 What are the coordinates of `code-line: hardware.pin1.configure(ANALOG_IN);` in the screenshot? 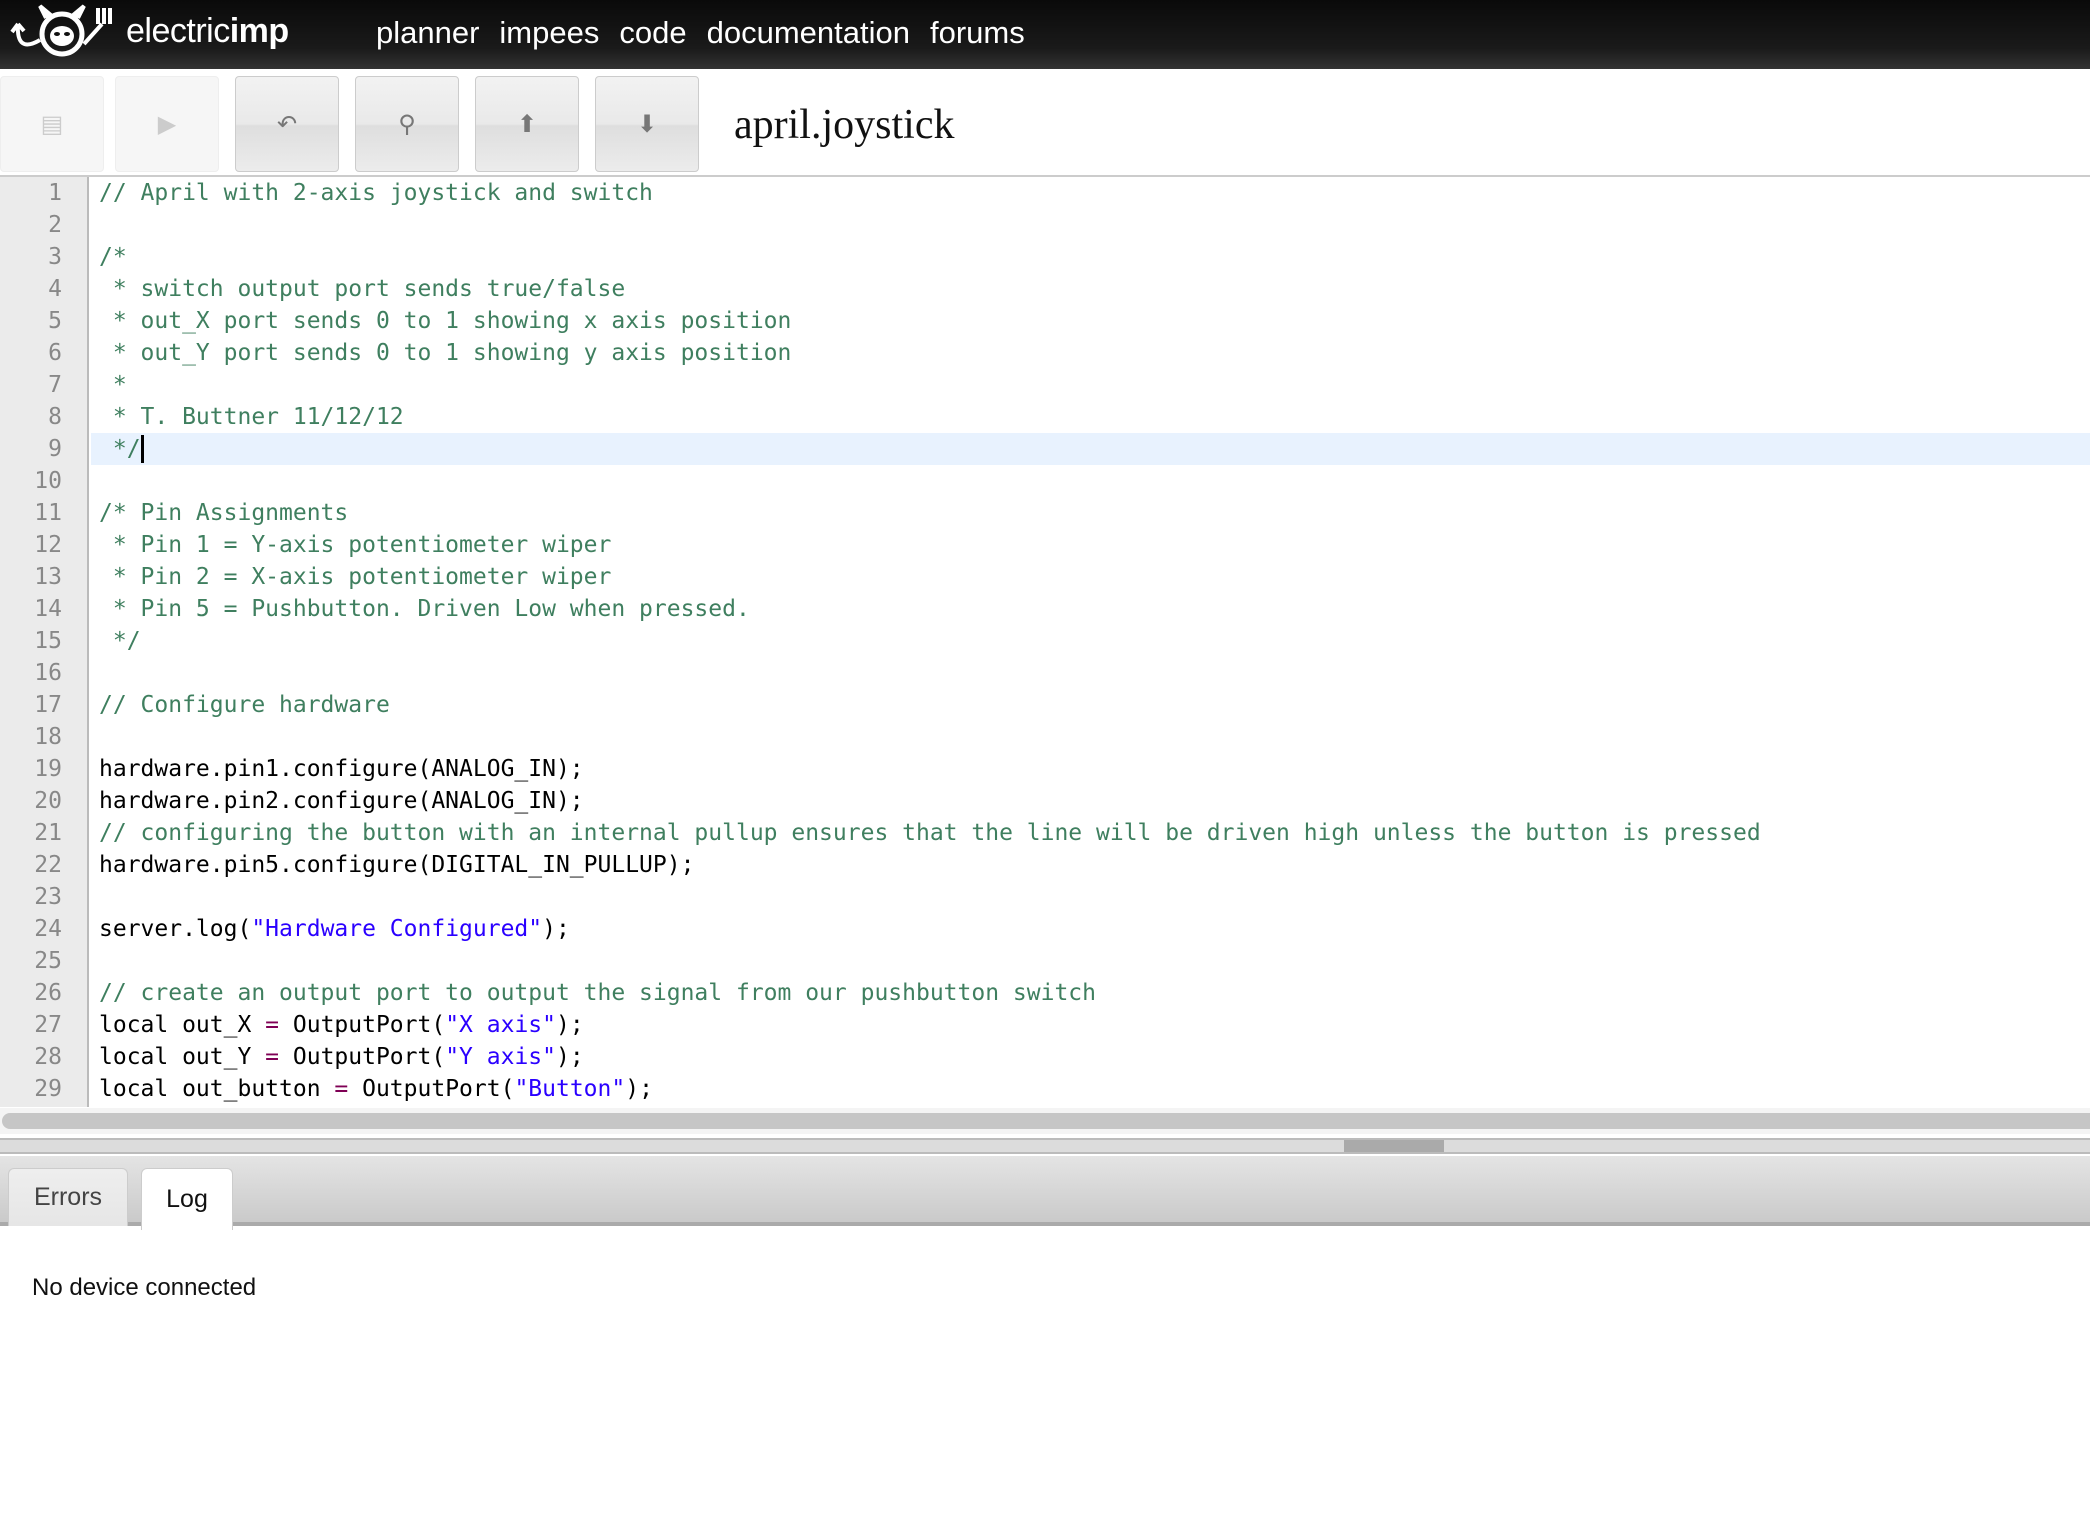 It's located at (341, 769).